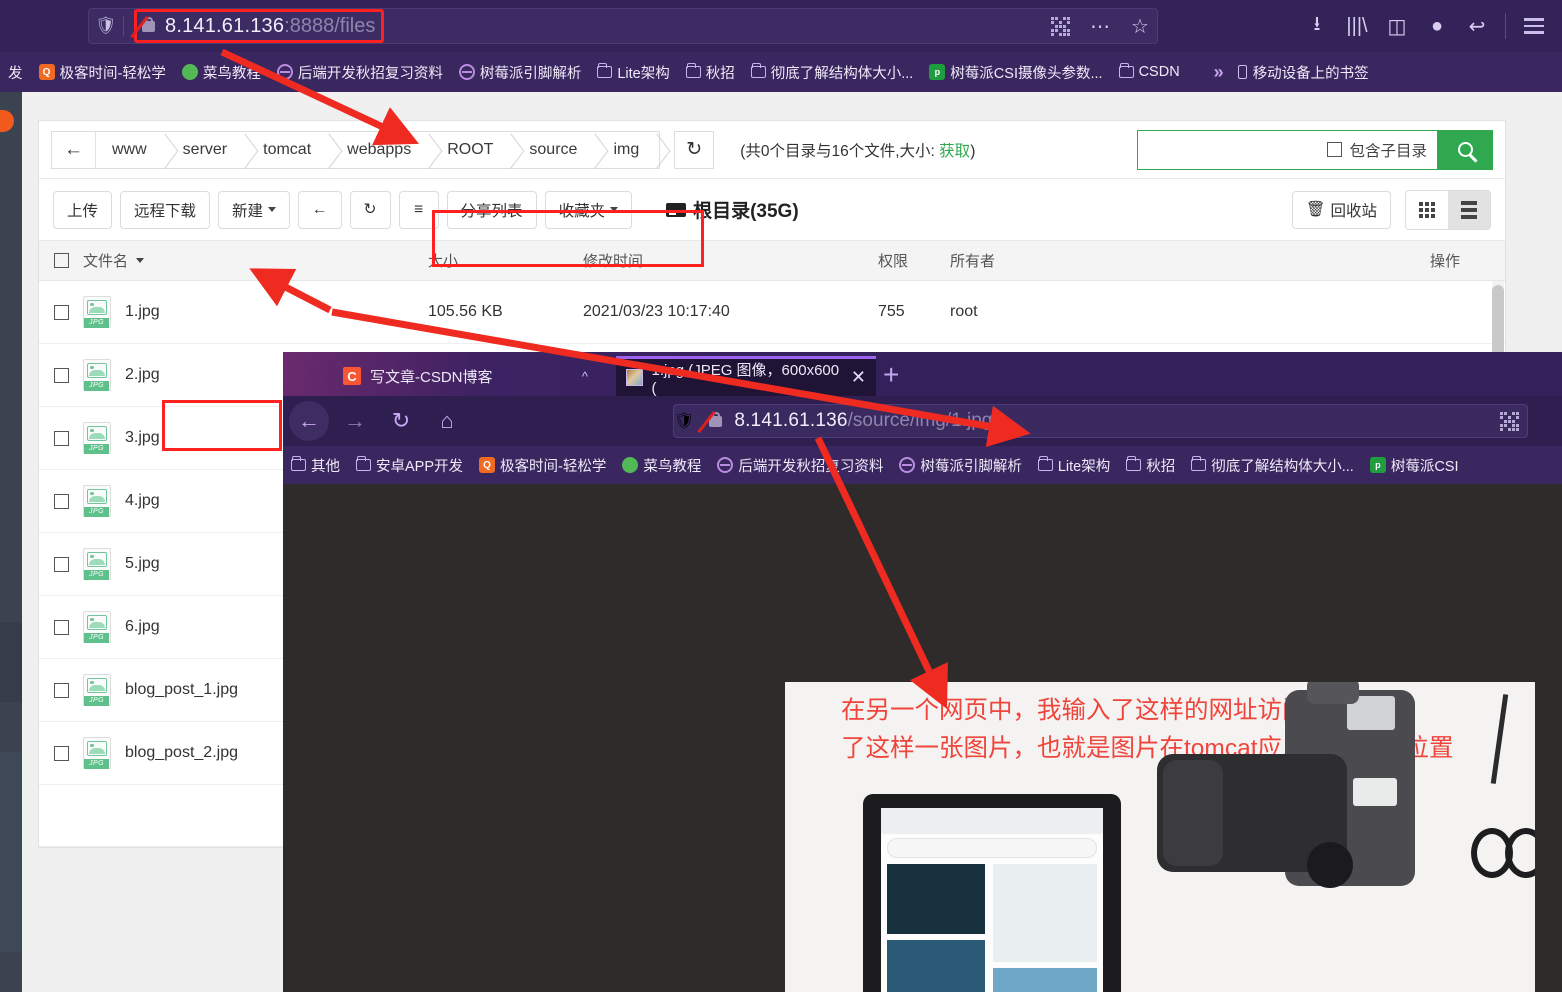 This screenshot has width=1562, height=992. I want to click on bookmark-item: CSDN, so click(1149, 72).